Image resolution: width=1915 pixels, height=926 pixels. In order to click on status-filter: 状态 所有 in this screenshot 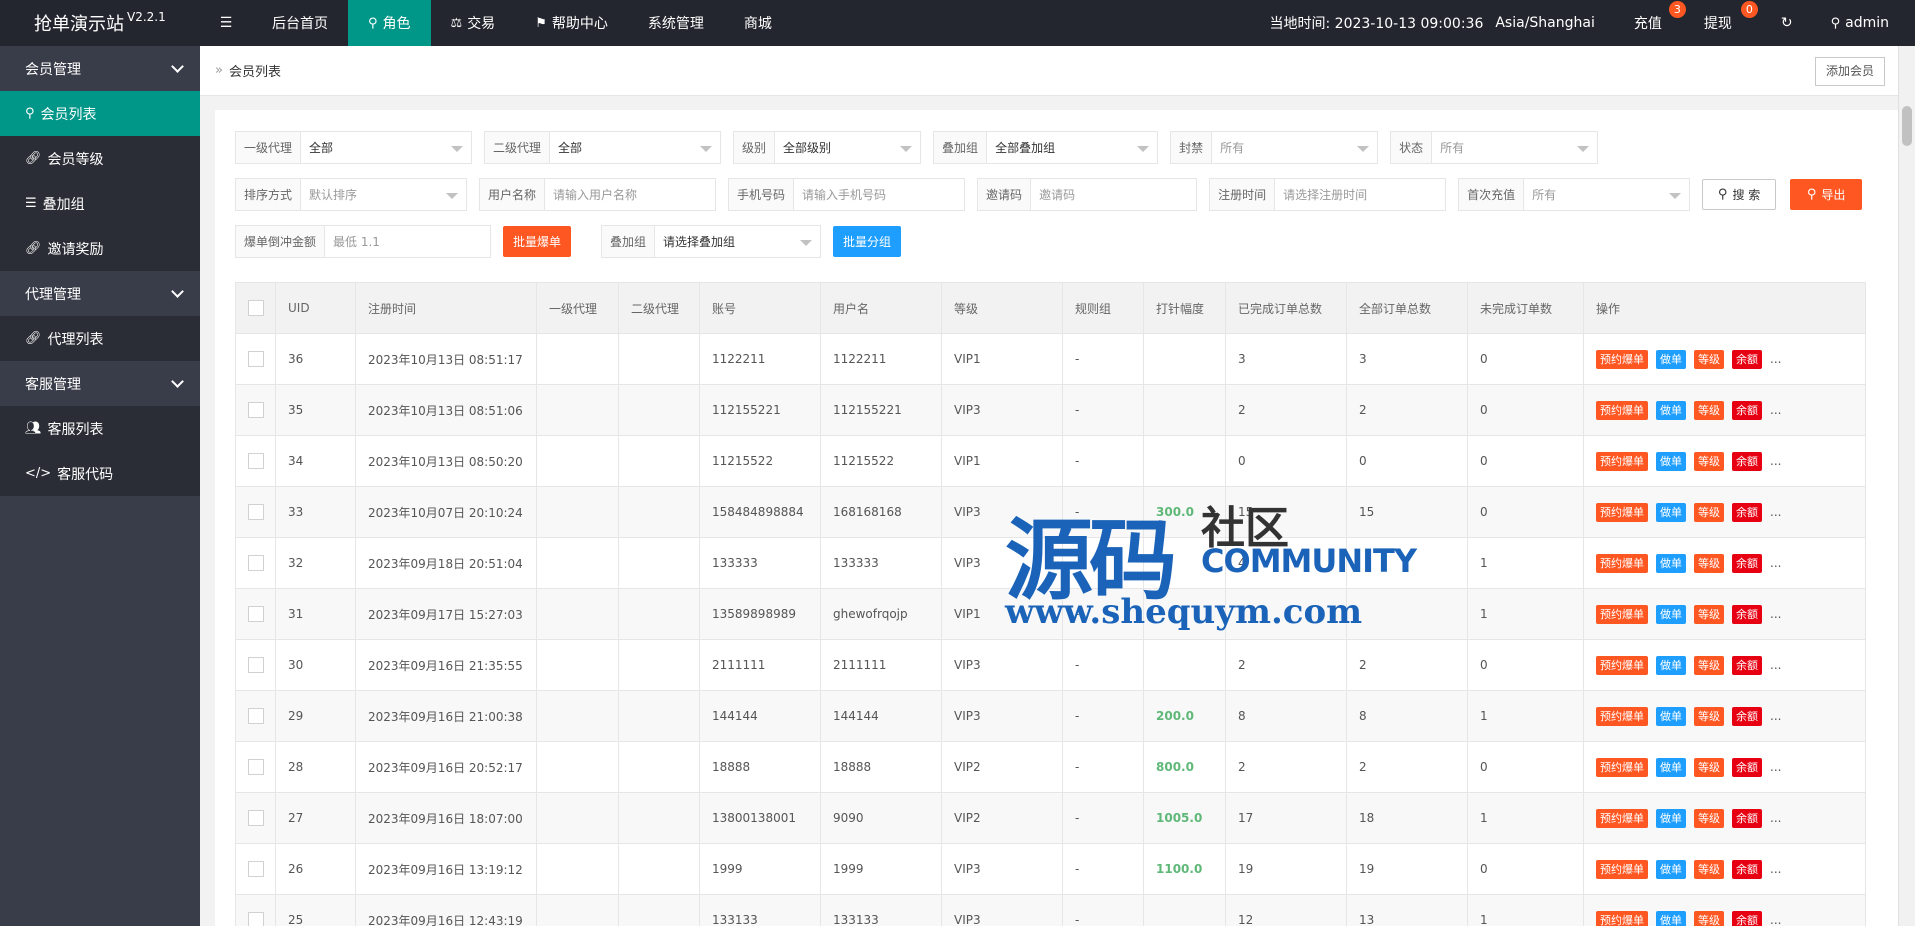, I will do `click(1494, 147)`.